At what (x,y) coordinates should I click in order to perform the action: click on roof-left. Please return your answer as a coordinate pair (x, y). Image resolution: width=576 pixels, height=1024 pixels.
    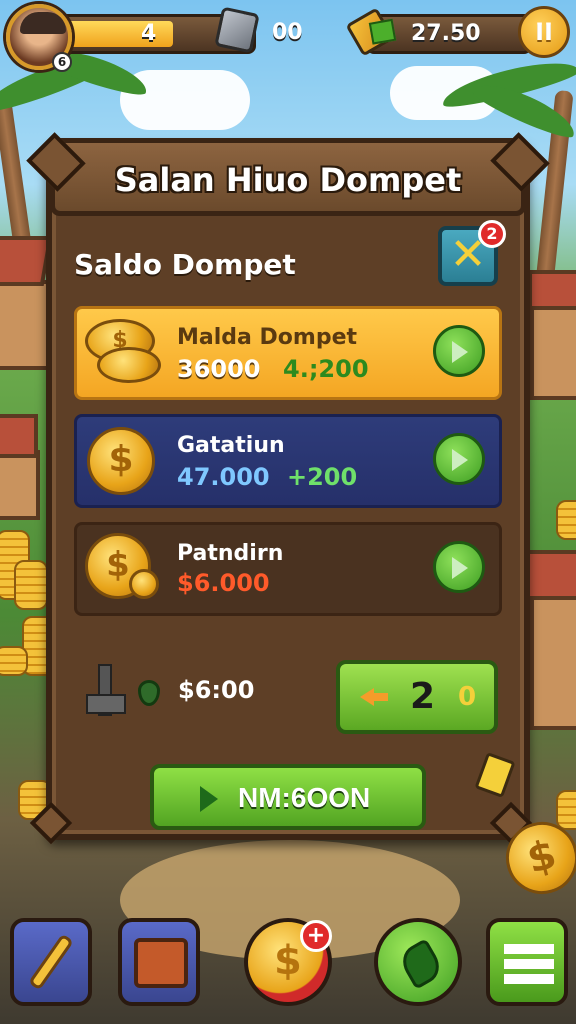
    Looking at the image, I should click on (26, 261).